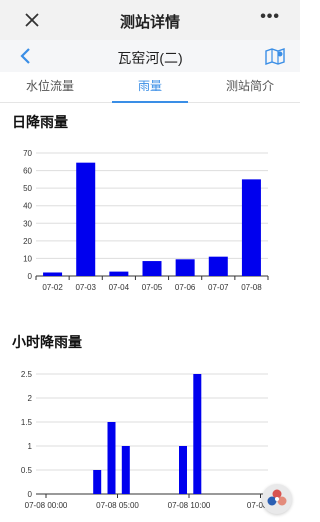  I want to click on x-tick-label: 07-02, so click(52, 287).